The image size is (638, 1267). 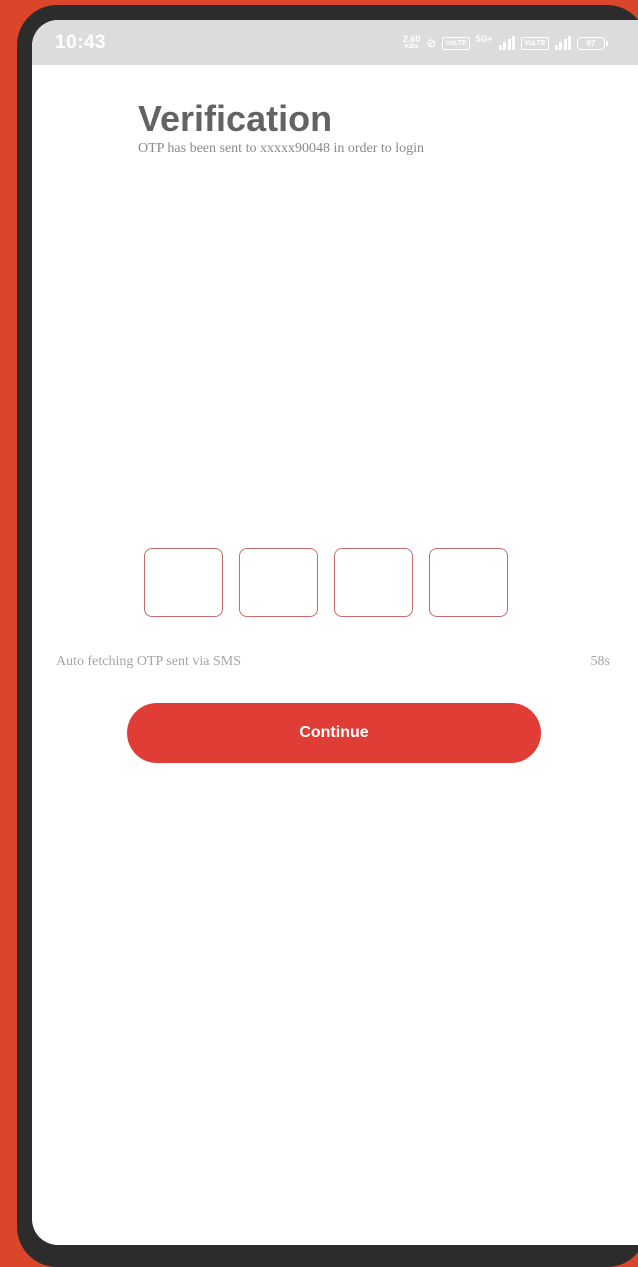 I want to click on page-title: Verification, so click(x=235, y=118).